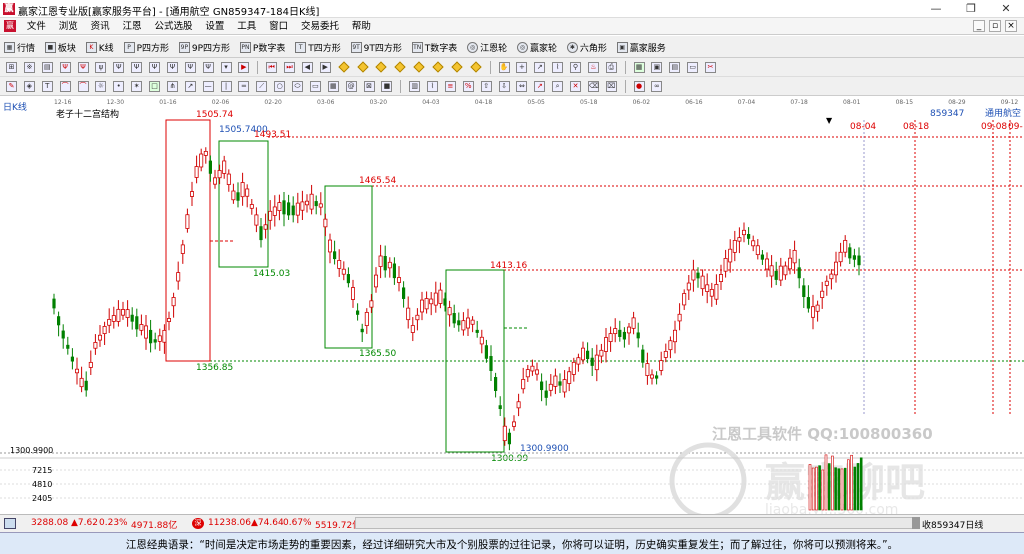 The image size is (1024, 554). I want to click on mdi-restore-button: ▫, so click(995, 26).